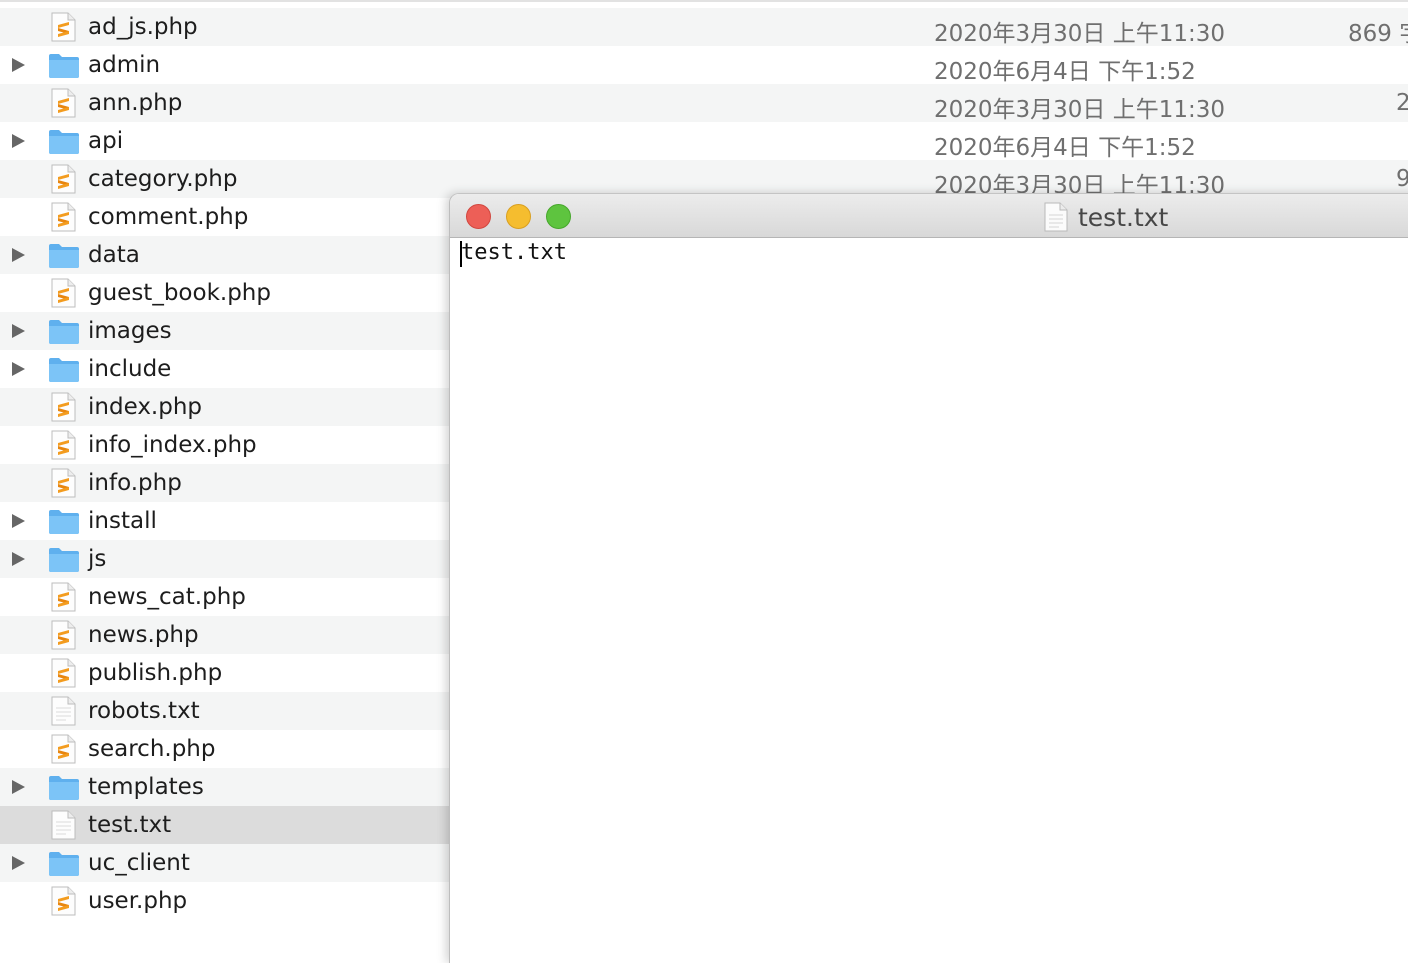  What do you see at coordinates (514, 253) in the screenshot?
I see `document-text: test.txt` at bounding box center [514, 253].